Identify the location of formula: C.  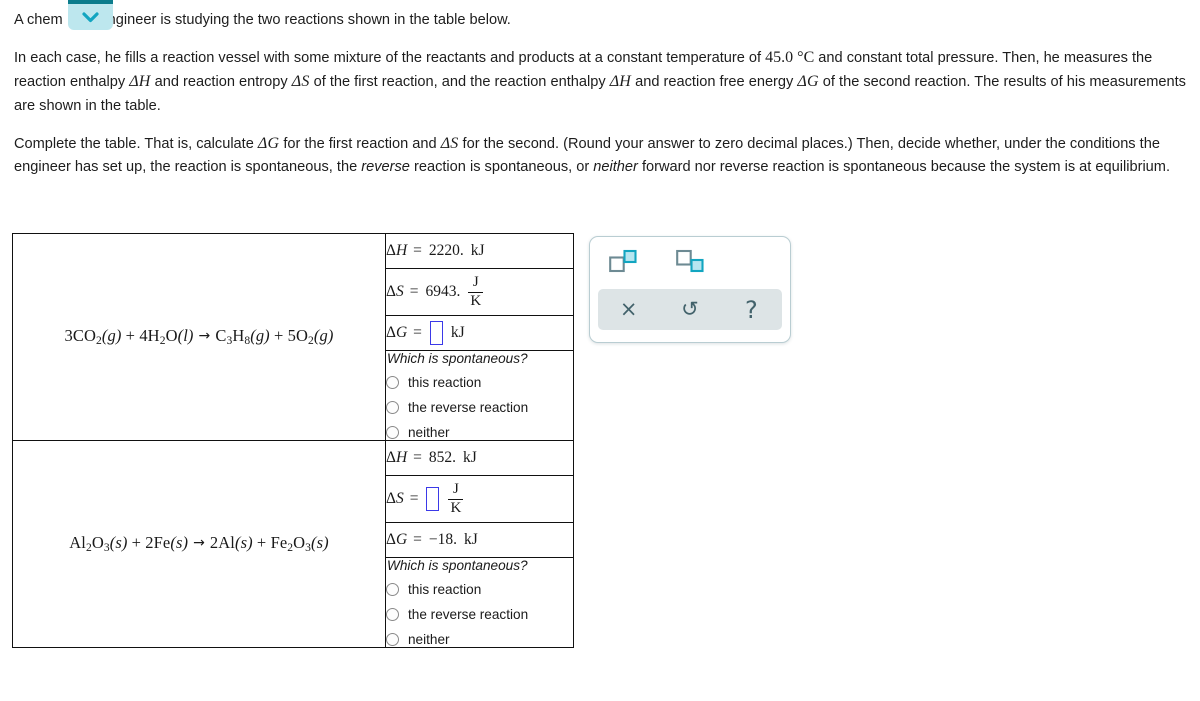
(221, 336).